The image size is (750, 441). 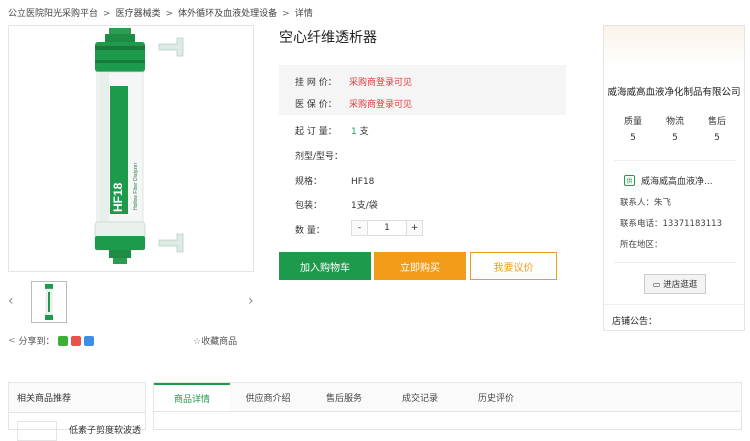 What do you see at coordinates (675, 284) in the screenshot?
I see `enter-store-button: ▭ 进店逛逛` at bounding box center [675, 284].